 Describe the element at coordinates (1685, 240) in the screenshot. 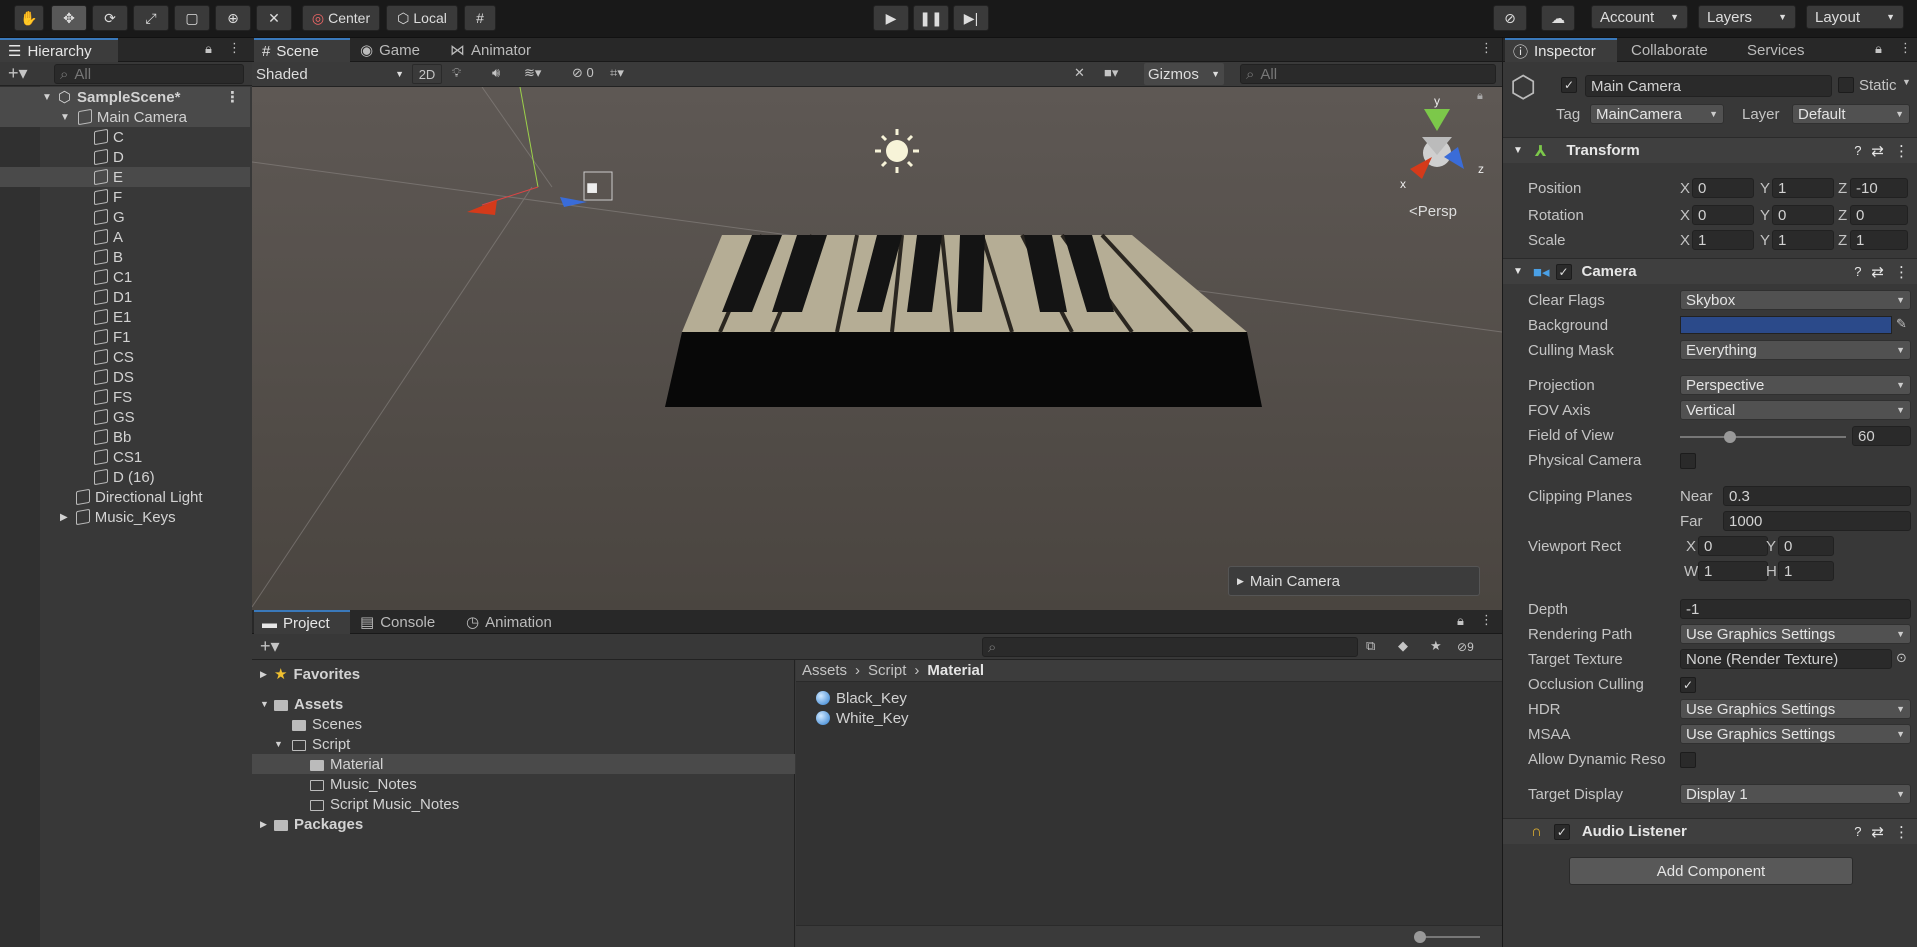

I see `scale-x-axis-label: X` at that location.